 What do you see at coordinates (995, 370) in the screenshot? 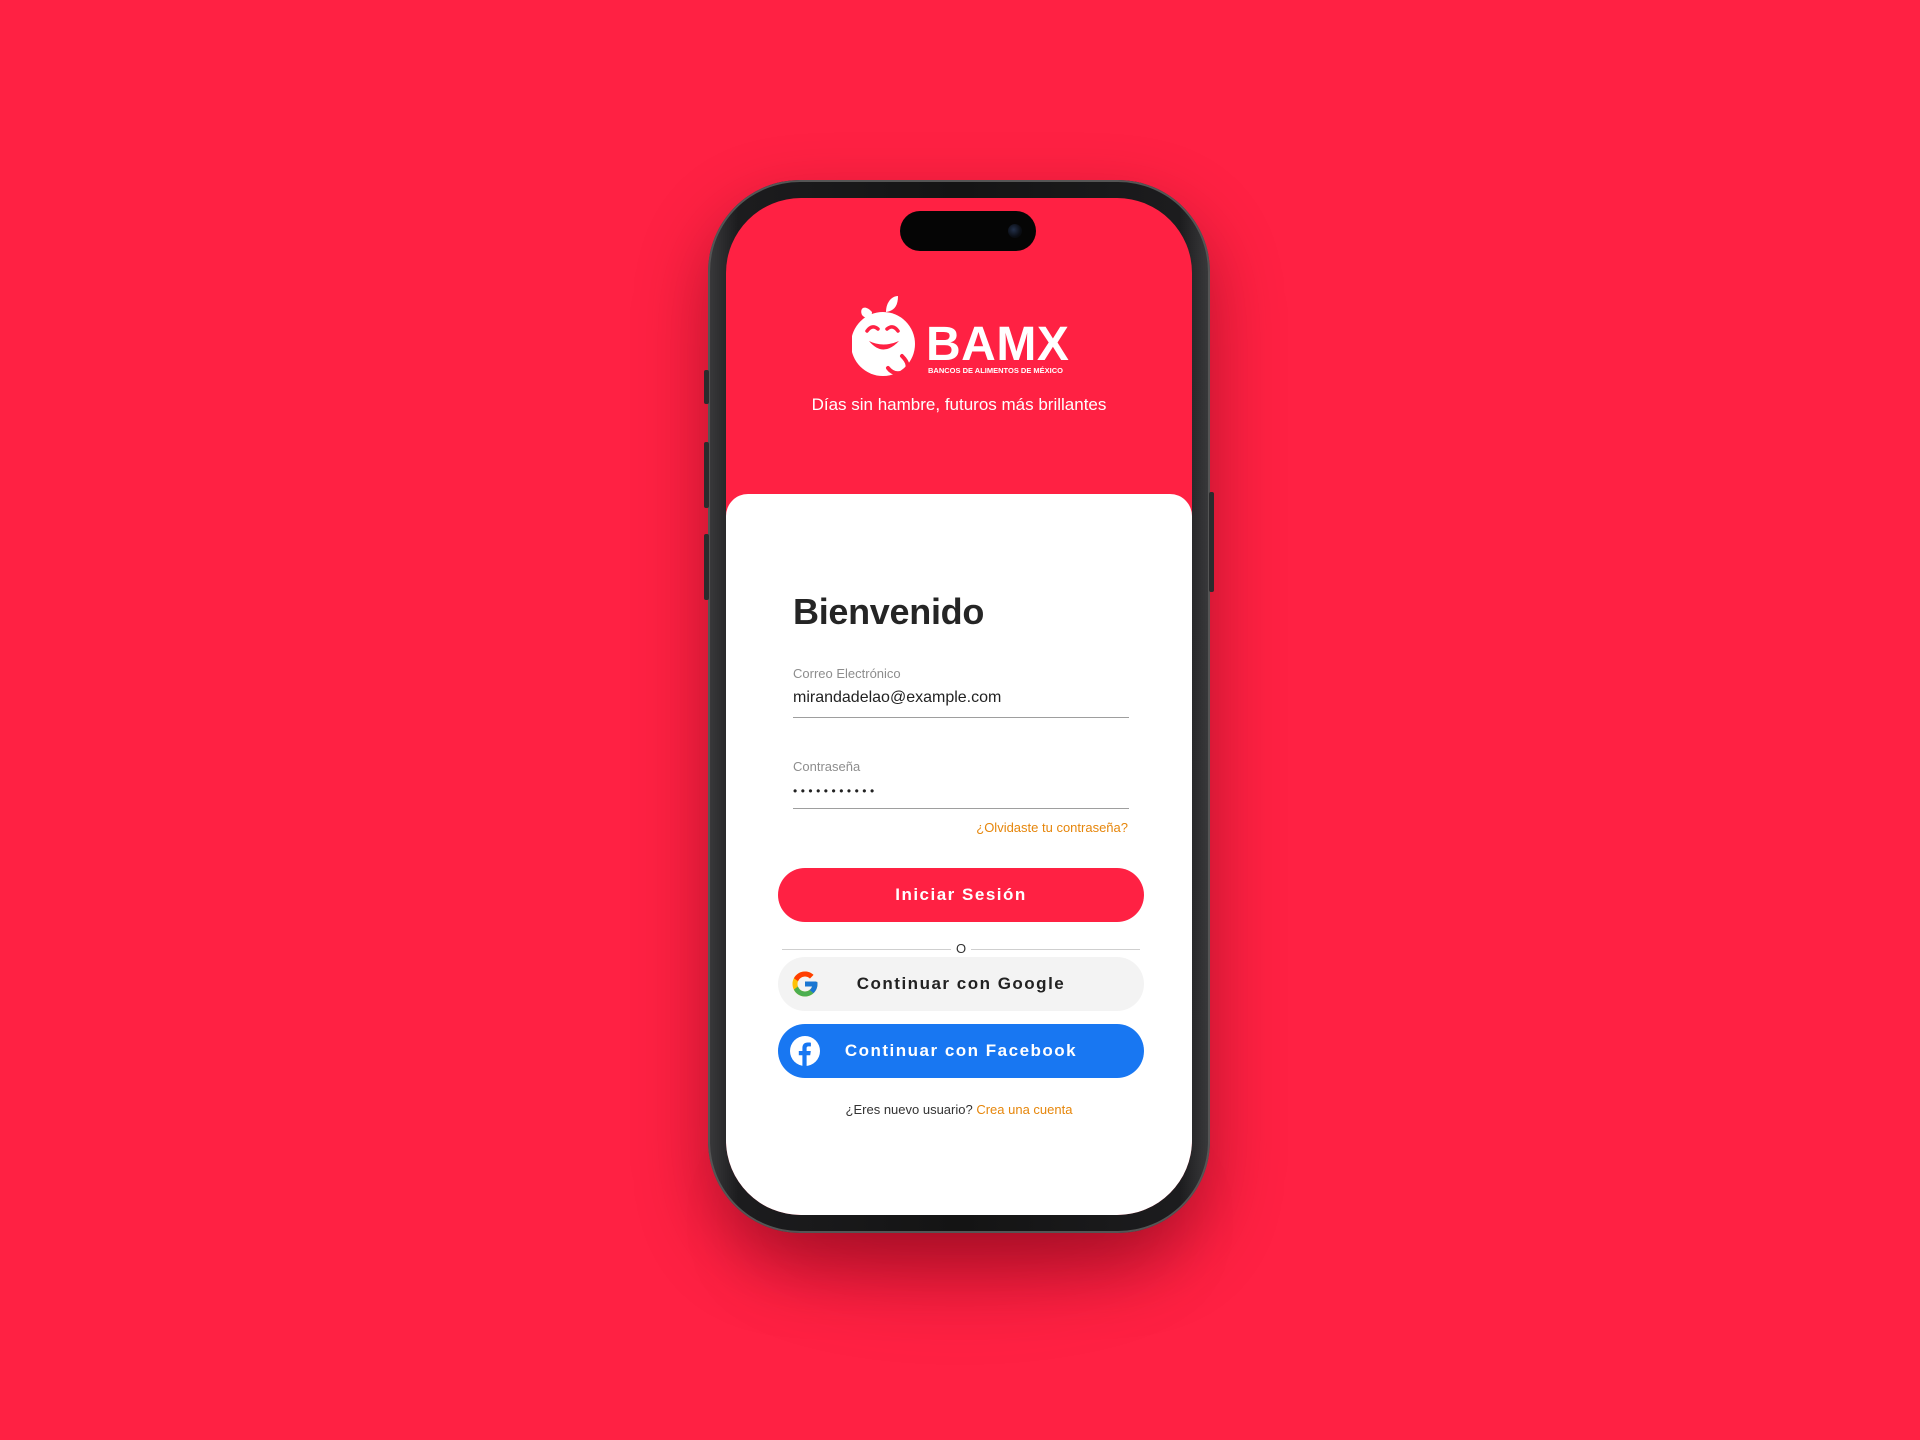
I see `logo-subtitle: BANCOS DE ALIMENTOS DE MÉXICO` at bounding box center [995, 370].